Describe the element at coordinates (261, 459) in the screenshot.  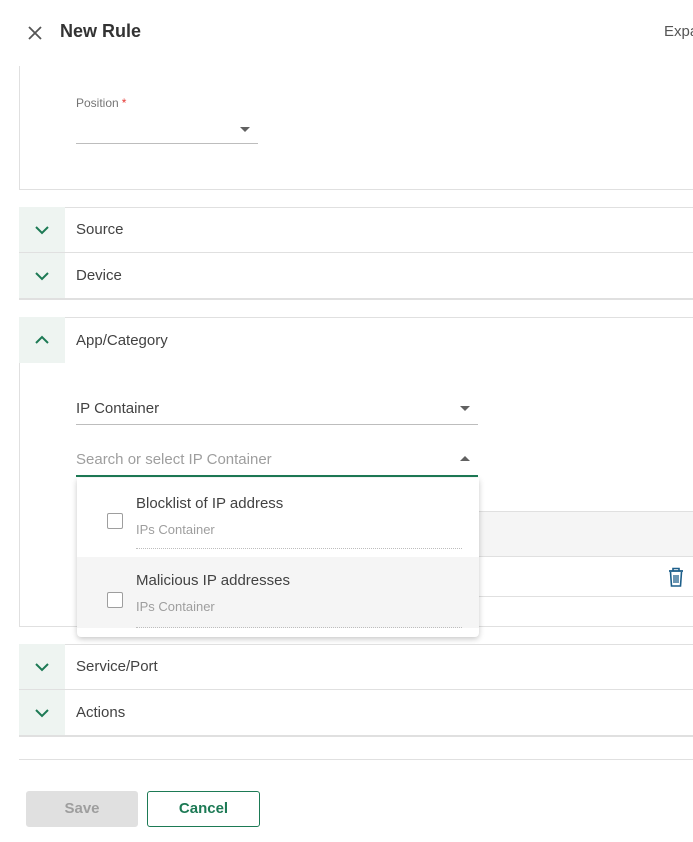
I see `ip-container-search-input` at that location.